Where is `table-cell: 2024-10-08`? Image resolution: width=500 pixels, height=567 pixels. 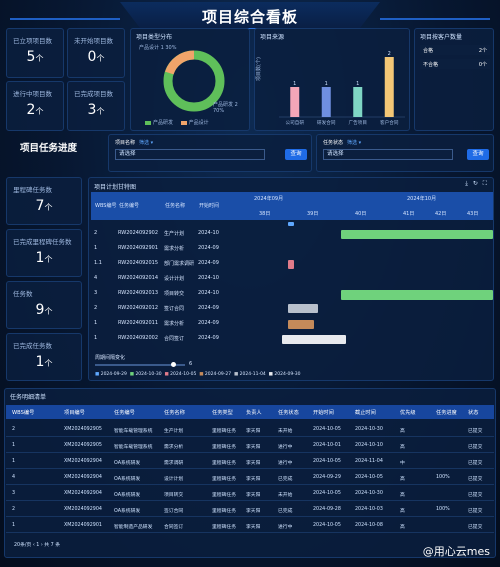
table-cell: 2024-10-08 is located at coordinates (369, 525).